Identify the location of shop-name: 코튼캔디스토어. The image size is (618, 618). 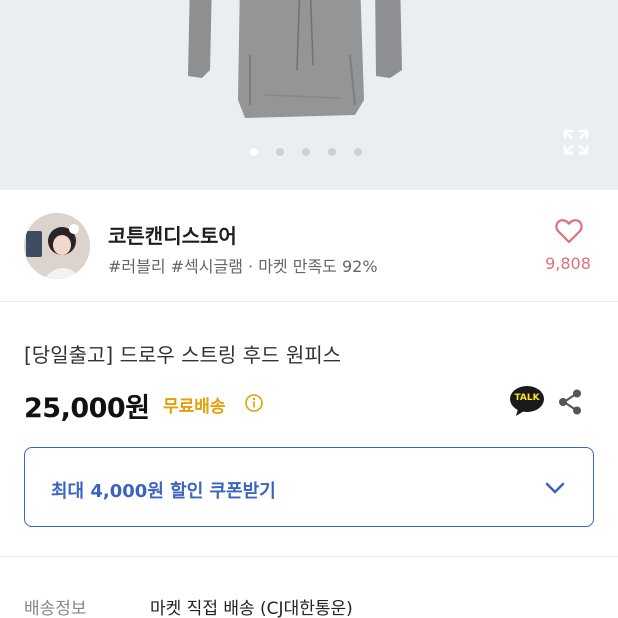
(172, 234).